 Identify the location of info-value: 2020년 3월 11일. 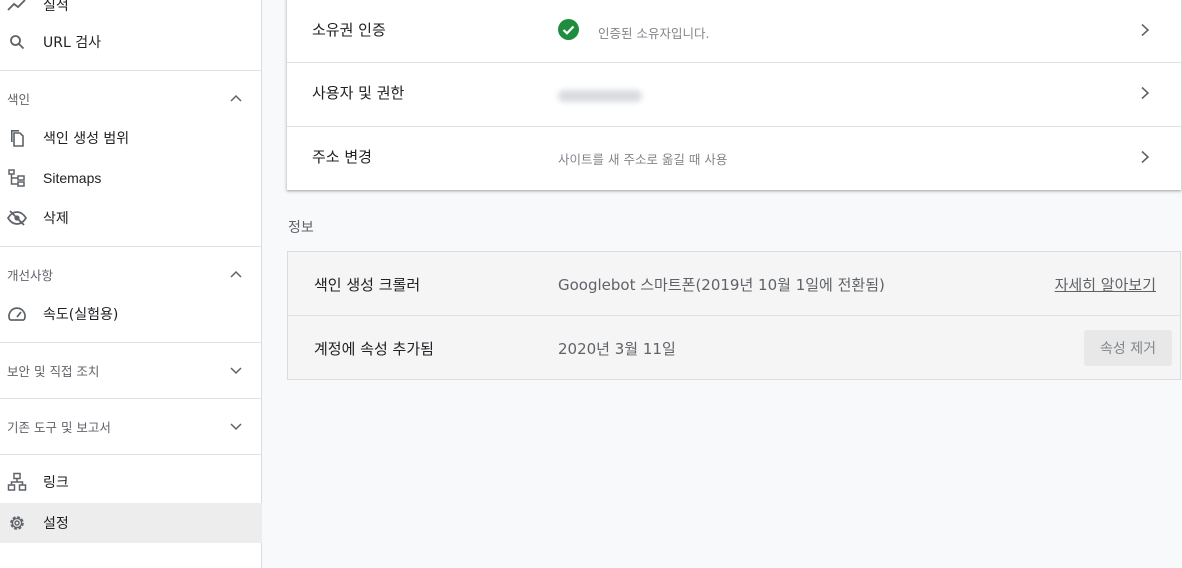
(617, 349).